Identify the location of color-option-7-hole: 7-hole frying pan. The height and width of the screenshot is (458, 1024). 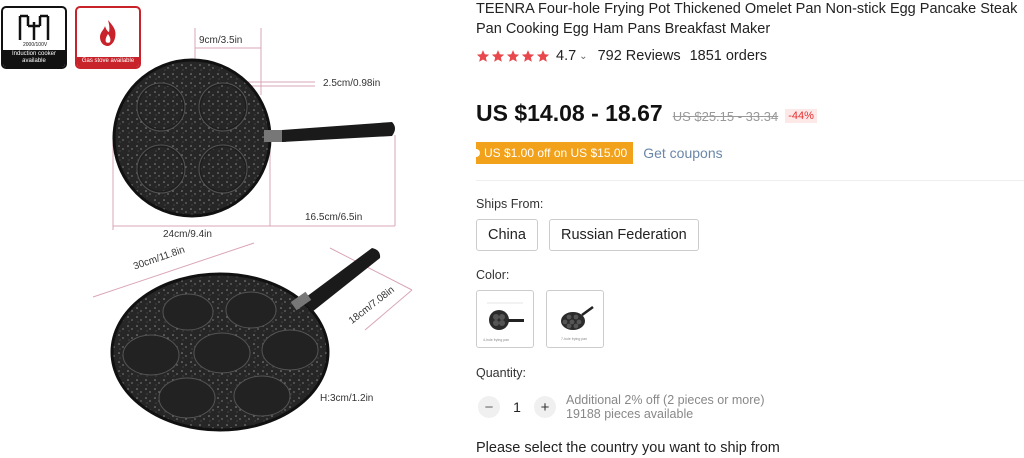
(575, 319).